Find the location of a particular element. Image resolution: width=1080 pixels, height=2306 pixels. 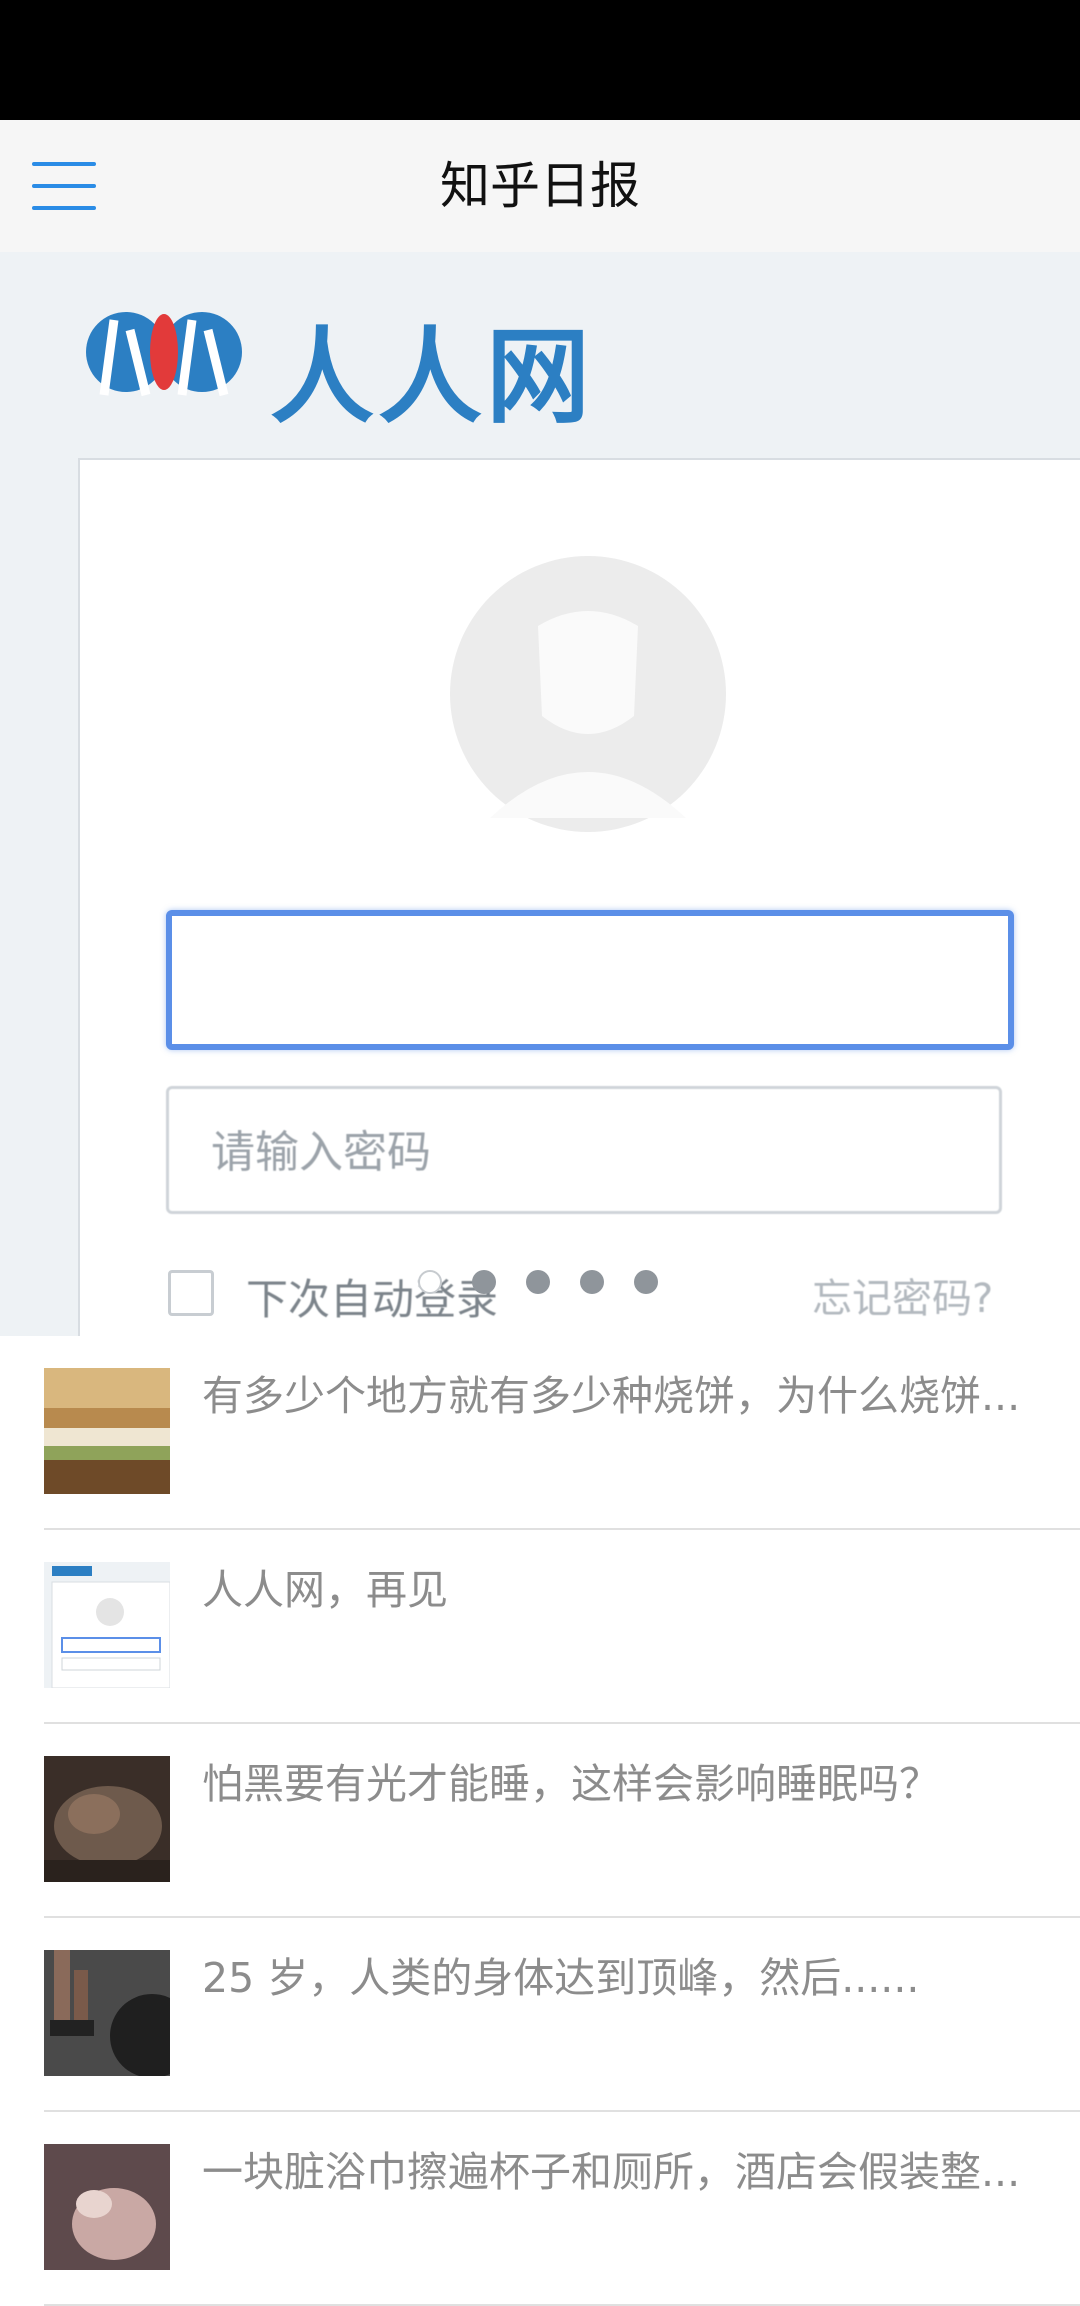

renren-thumbnail is located at coordinates (107, 1625).